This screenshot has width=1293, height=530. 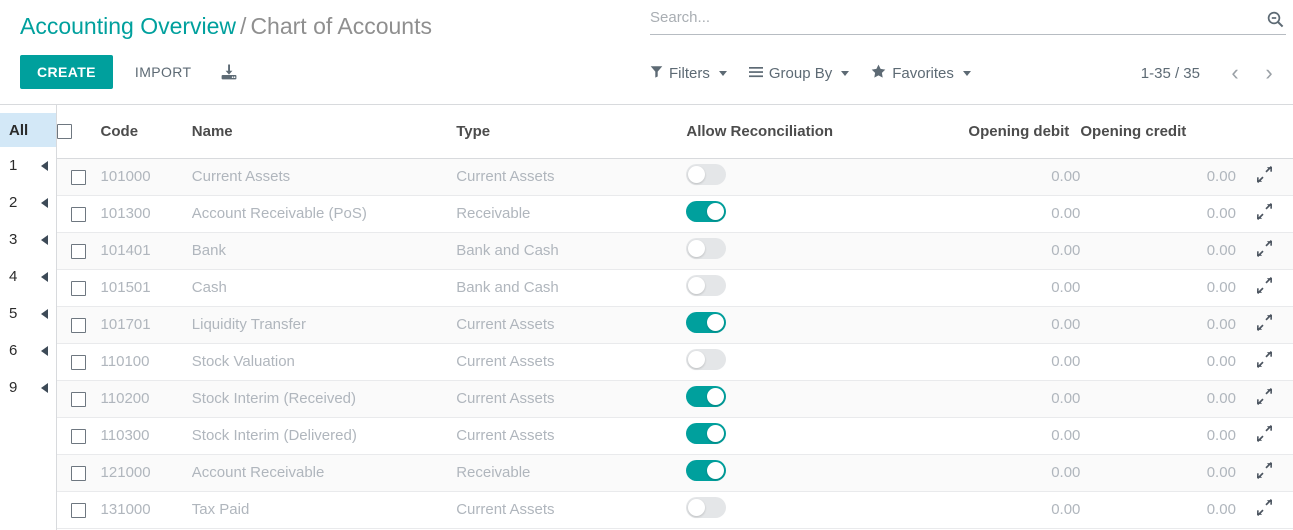 I want to click on sidebar-item-all: All, so click(x=28, y=130).